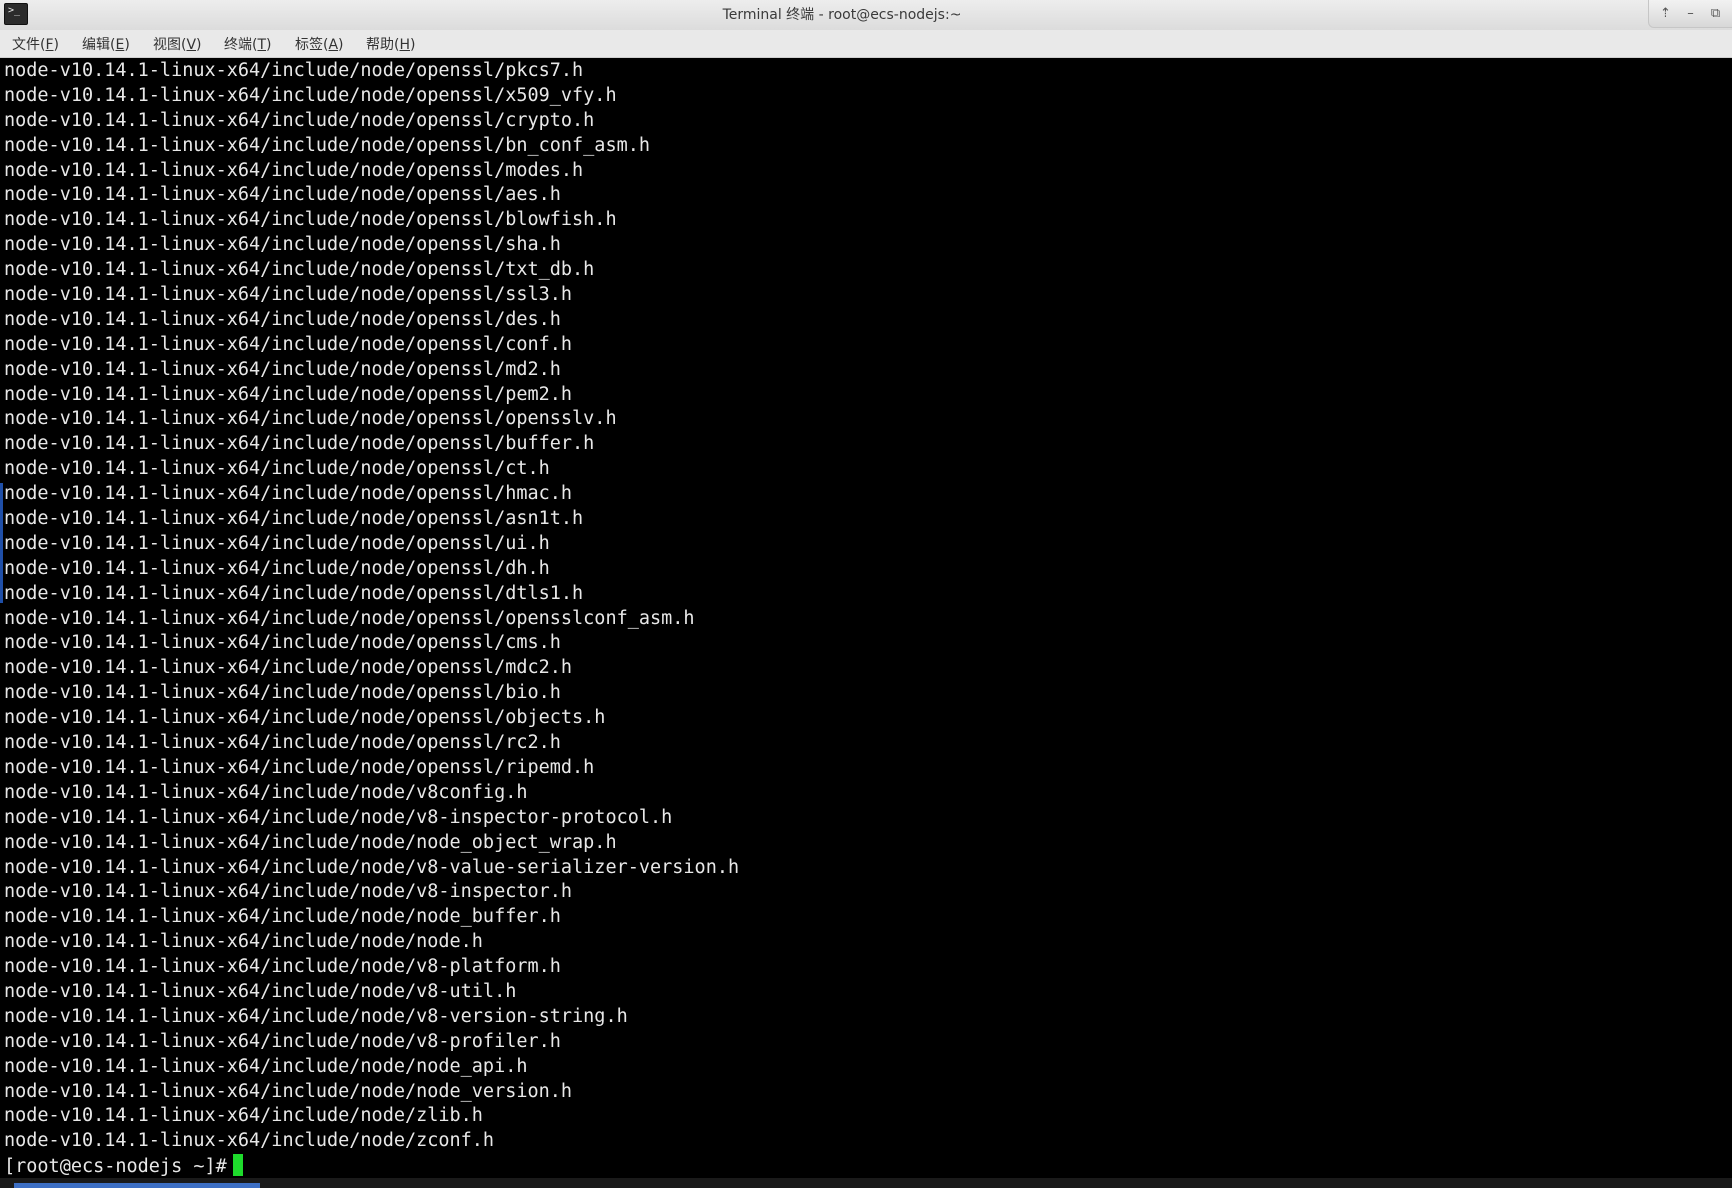 The width and height of the screenshot is (1732, 1188). What do you see at coordinates (866, 44) in the screenshot?
I see `menu-bar: 文件(F) 编辑(E) 视图(V) 终端(T) 标签(A) 帮助(H)` at bounding box center [866, 44].